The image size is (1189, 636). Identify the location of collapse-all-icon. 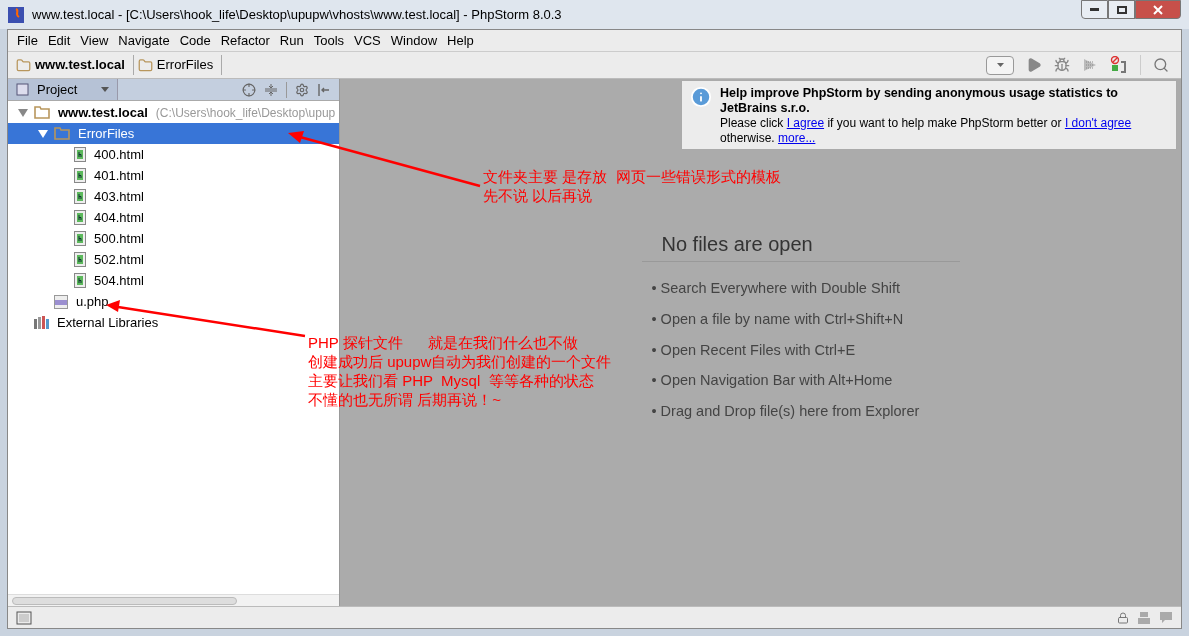
(271, 89).